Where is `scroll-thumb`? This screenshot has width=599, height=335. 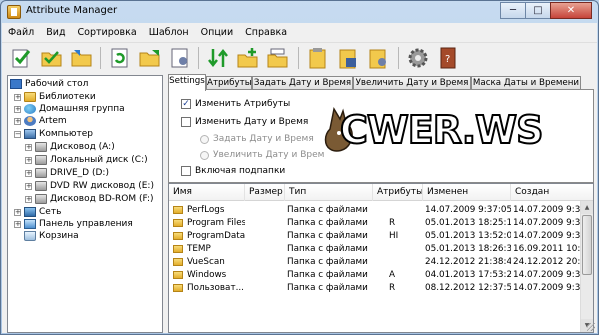
scroll-thumb is located at coordinates (587, 245).